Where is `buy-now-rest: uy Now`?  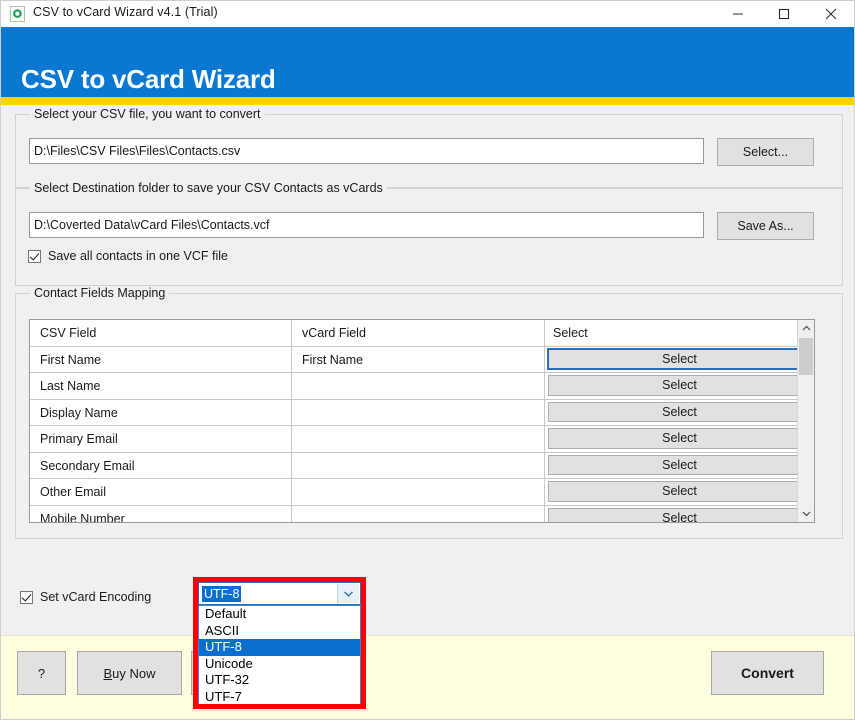 buy-now-rest: uy Now is located at coordinates (134, 673).